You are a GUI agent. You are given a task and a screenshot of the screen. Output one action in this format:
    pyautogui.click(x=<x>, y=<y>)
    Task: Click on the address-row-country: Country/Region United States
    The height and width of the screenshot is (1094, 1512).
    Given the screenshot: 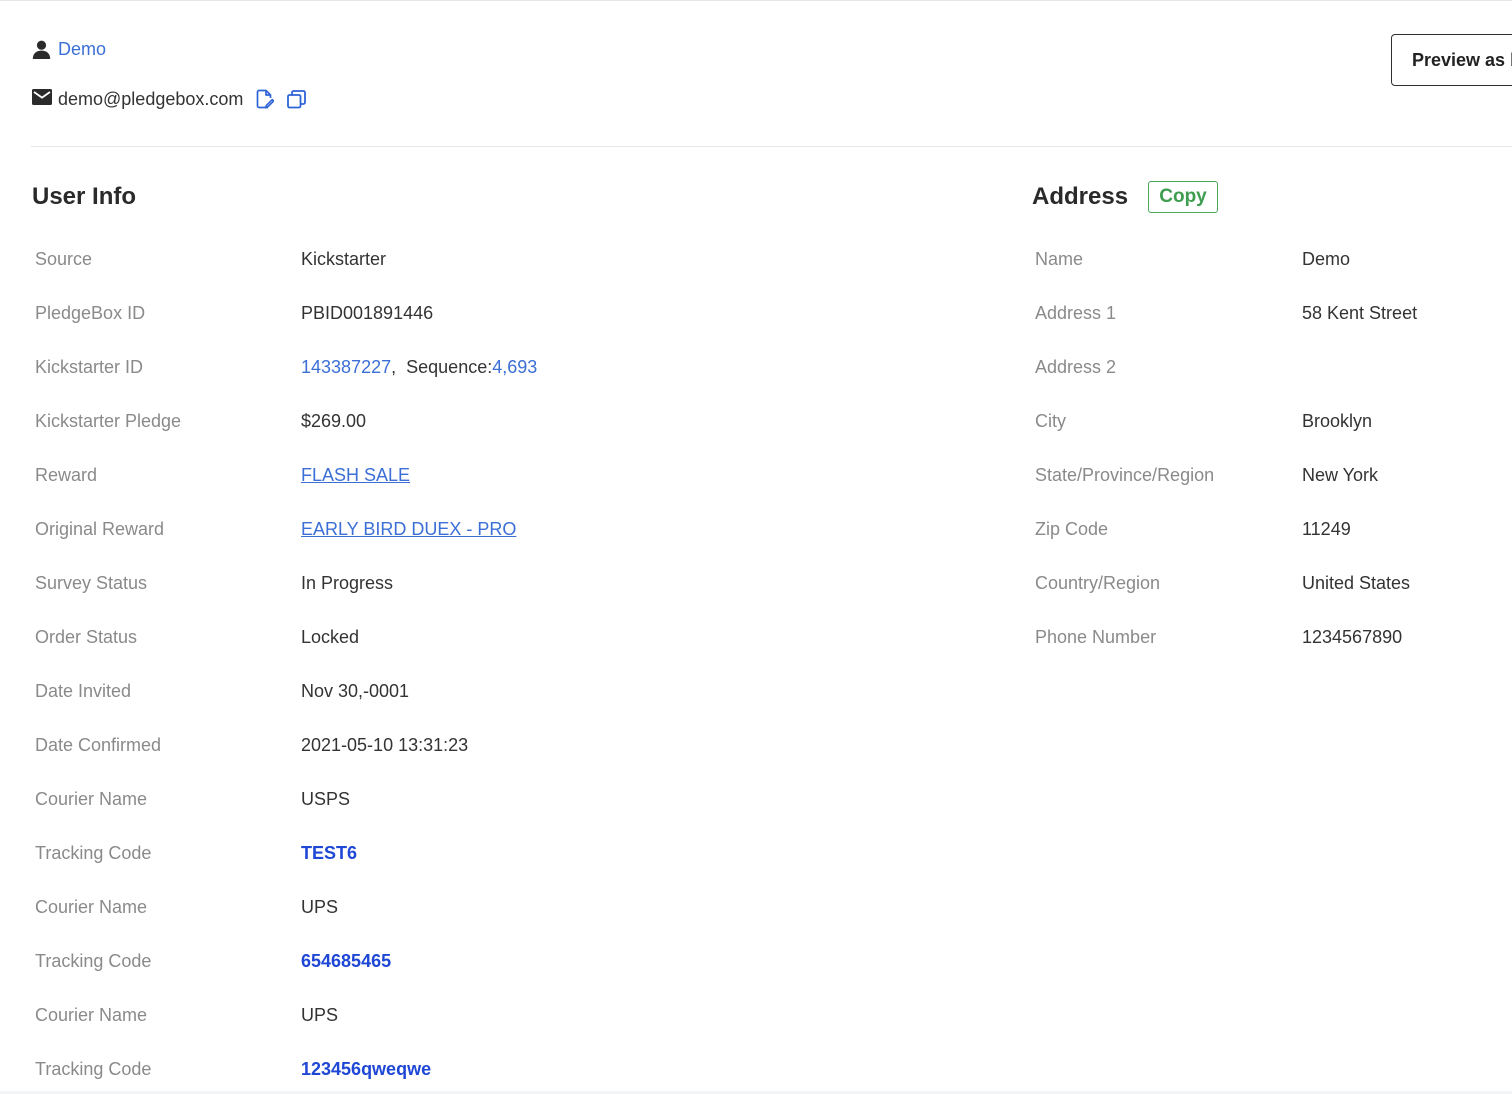 What is the action you would take?
    pyautogui.click(x=1273, y=583)
    